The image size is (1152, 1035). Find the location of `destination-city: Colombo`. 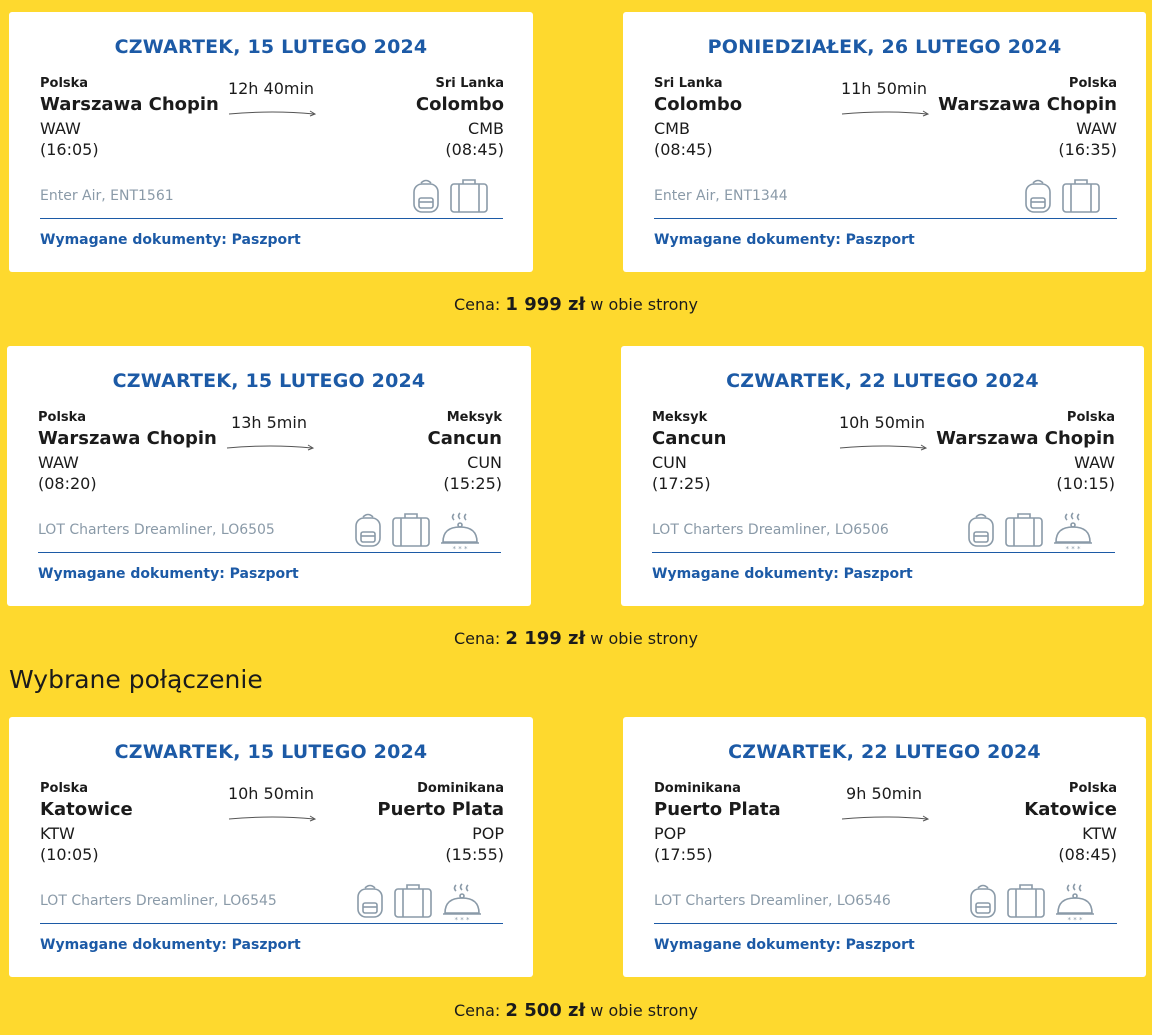

destination-city: Colombo is located at coordinates (459, 104).